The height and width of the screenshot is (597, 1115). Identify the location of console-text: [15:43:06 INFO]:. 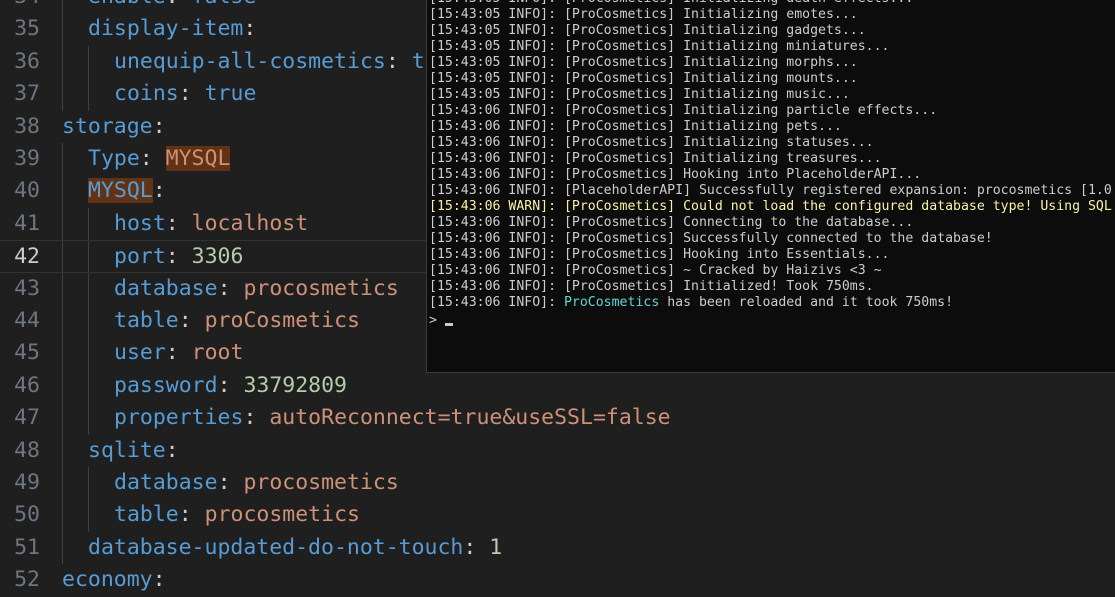
(496, 302).